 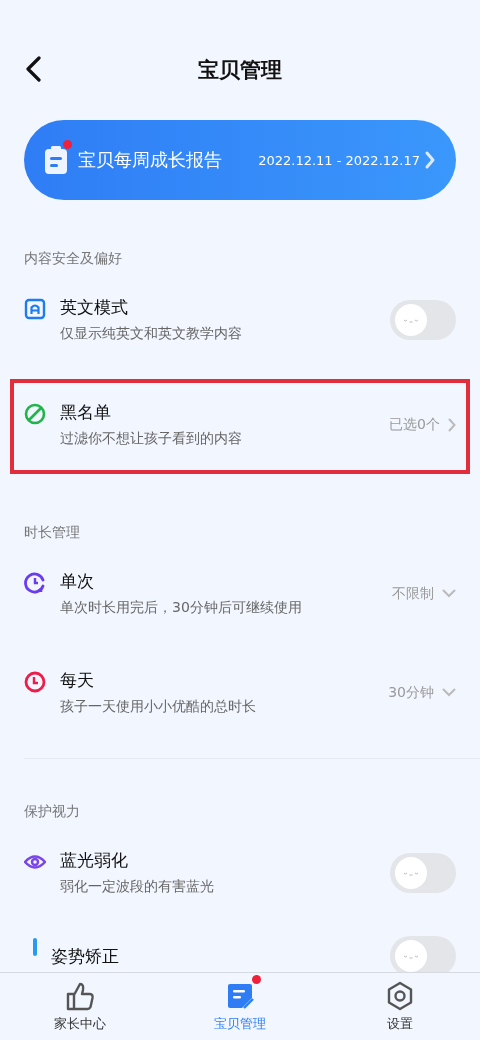 What do you see at coordinates (86, 412) in the screenshot?
I see `setting-title: 黑名单` at bounding box center [86, 412].